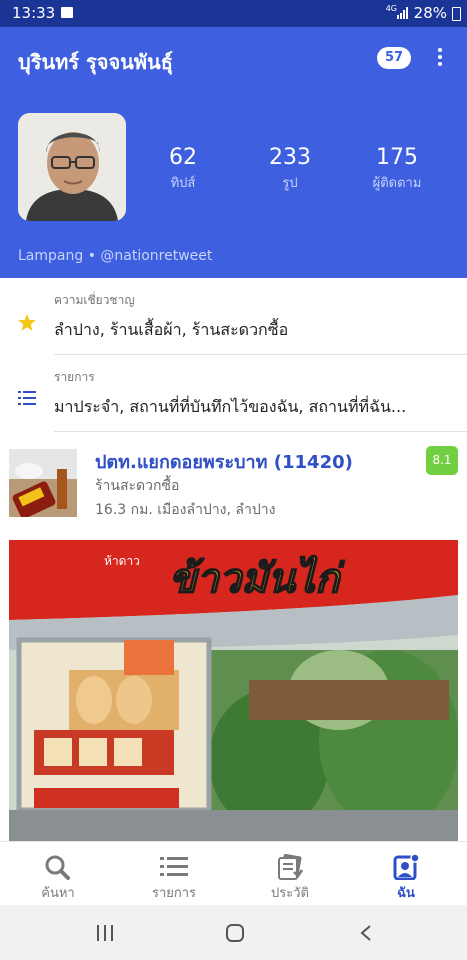  I want to click on bottom-nav: ค้นหา รายการ ประวัติ ฉัน, so click(233, 873).